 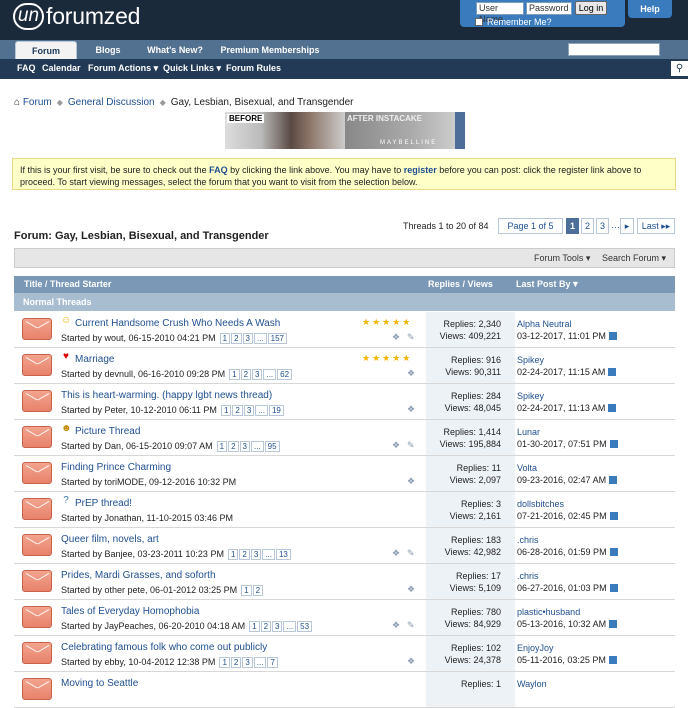 What do you see at coordinates (479, 22) in the screenshot?
I see `remember-checkbox` at bounding box center [479, 22].